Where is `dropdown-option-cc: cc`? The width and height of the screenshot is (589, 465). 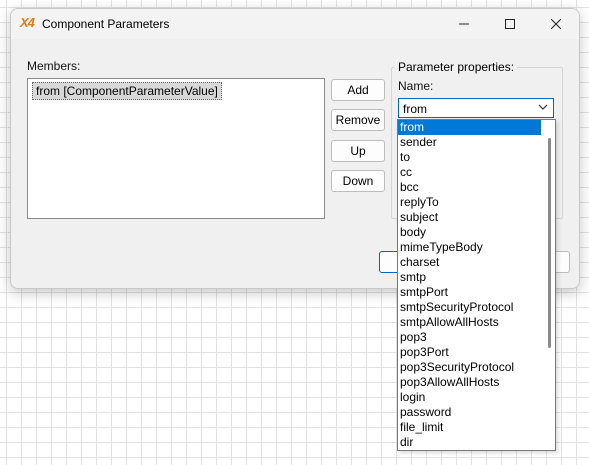
dropdown-option-cc: cc is located at coordinates (469, 172).